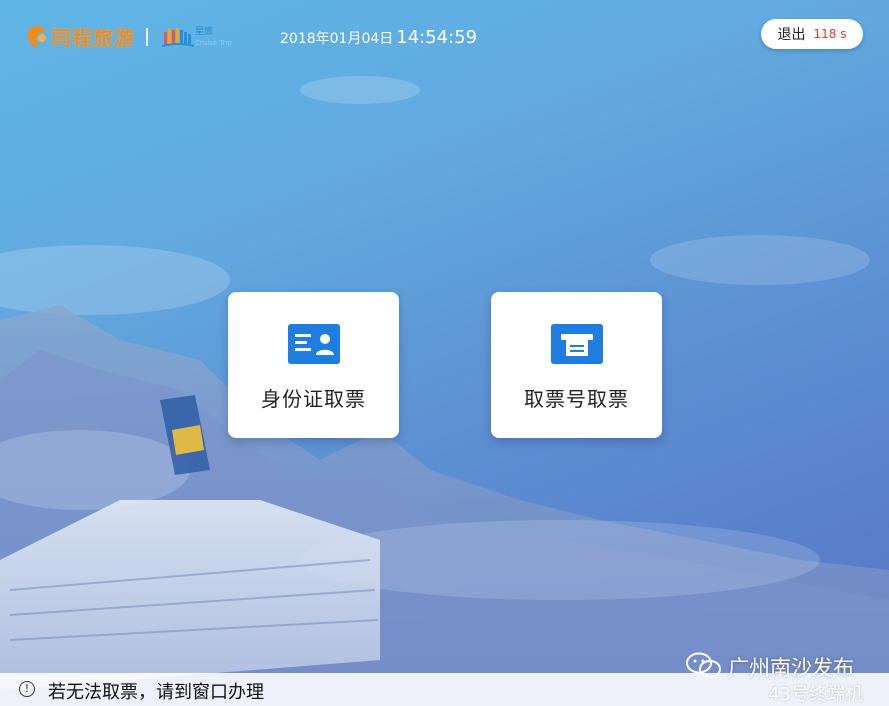 The height and width of the screenshot is (706, 889). I want to click on ticket-number-pickup-button: 取票号取票, so click(576, 365).